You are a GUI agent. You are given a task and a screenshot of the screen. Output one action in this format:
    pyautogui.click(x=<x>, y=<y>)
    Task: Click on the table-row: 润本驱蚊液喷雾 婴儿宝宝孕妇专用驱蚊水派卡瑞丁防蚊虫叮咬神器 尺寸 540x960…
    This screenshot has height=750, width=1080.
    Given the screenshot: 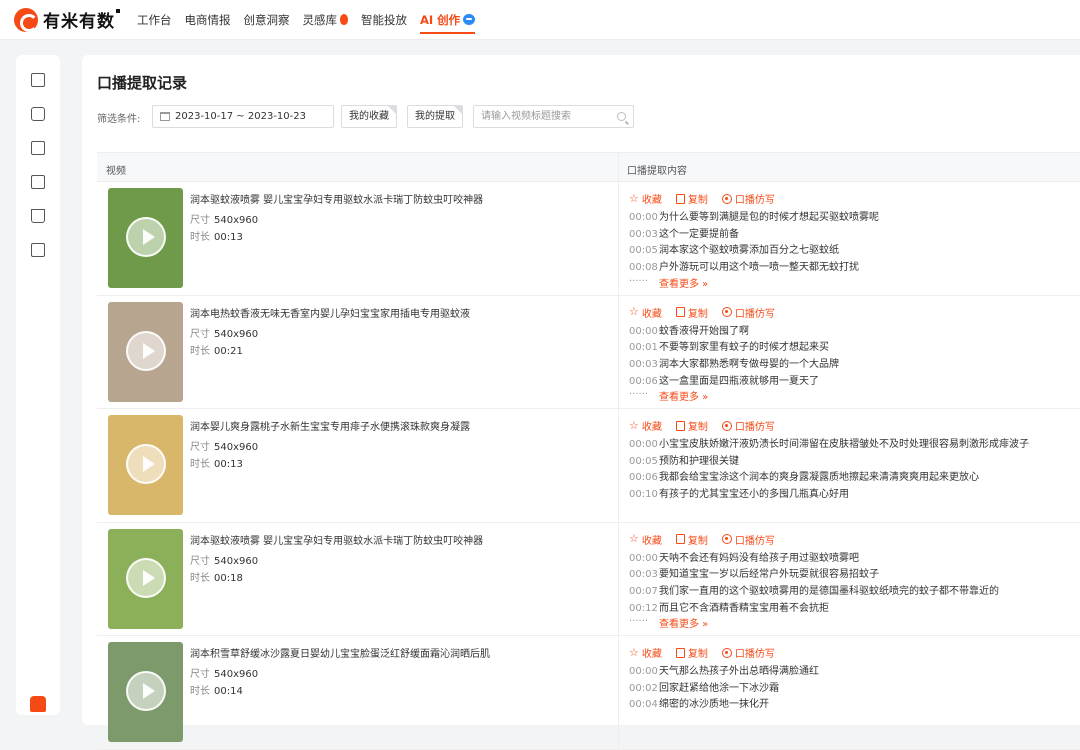 What is the action you would take?
    pyautogui.click(x=588, y=239)
    